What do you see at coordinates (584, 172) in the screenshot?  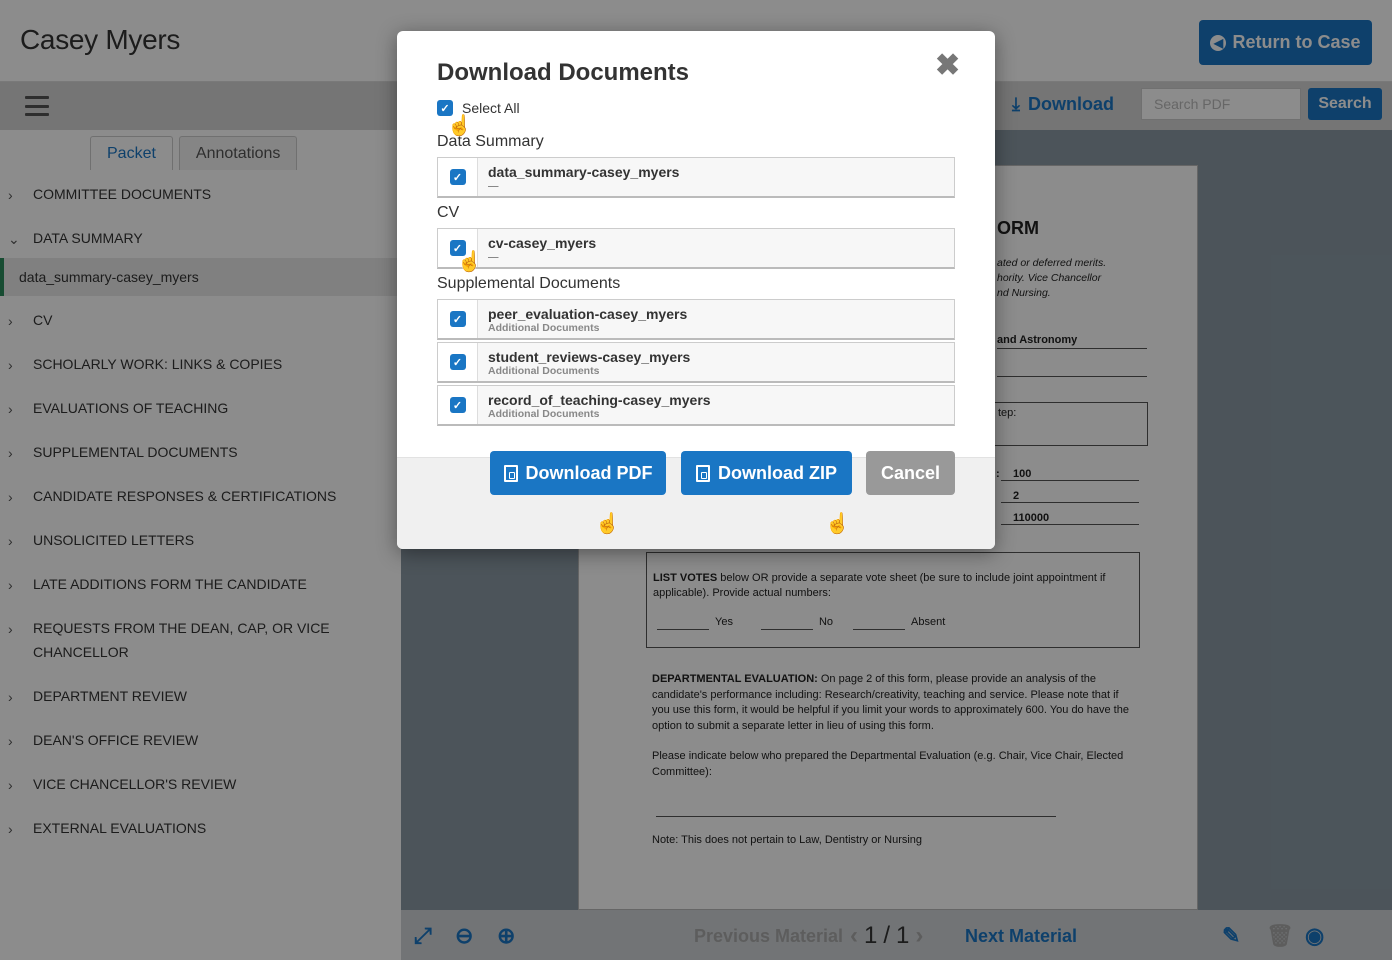 I see `document-name: data_summary-casey_myers` at bounding box center [584, 172].